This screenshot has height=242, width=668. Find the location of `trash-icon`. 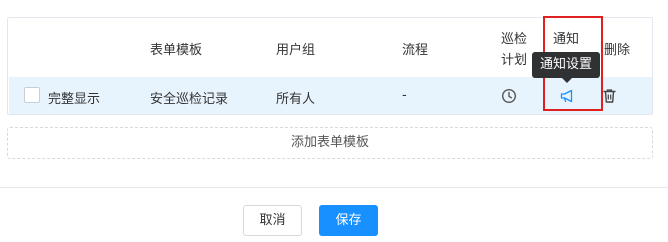

trash-icon is located at coordinates (609, 96).